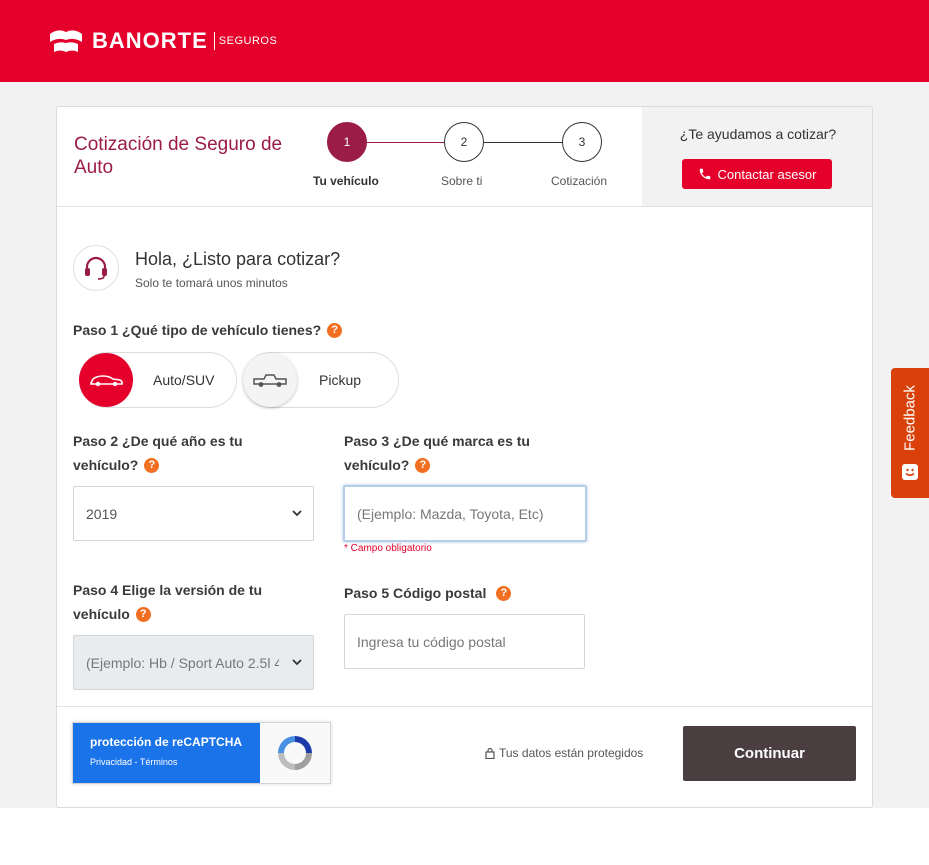 The width and height of the screenshot is (929, 865). I want to click on contact-advisor-label: Contactar asesor, so click(767, 174).